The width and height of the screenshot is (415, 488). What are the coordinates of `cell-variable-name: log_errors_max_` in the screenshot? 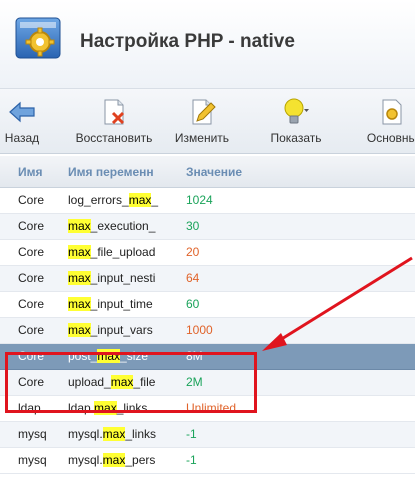 It's located at (120, 200).